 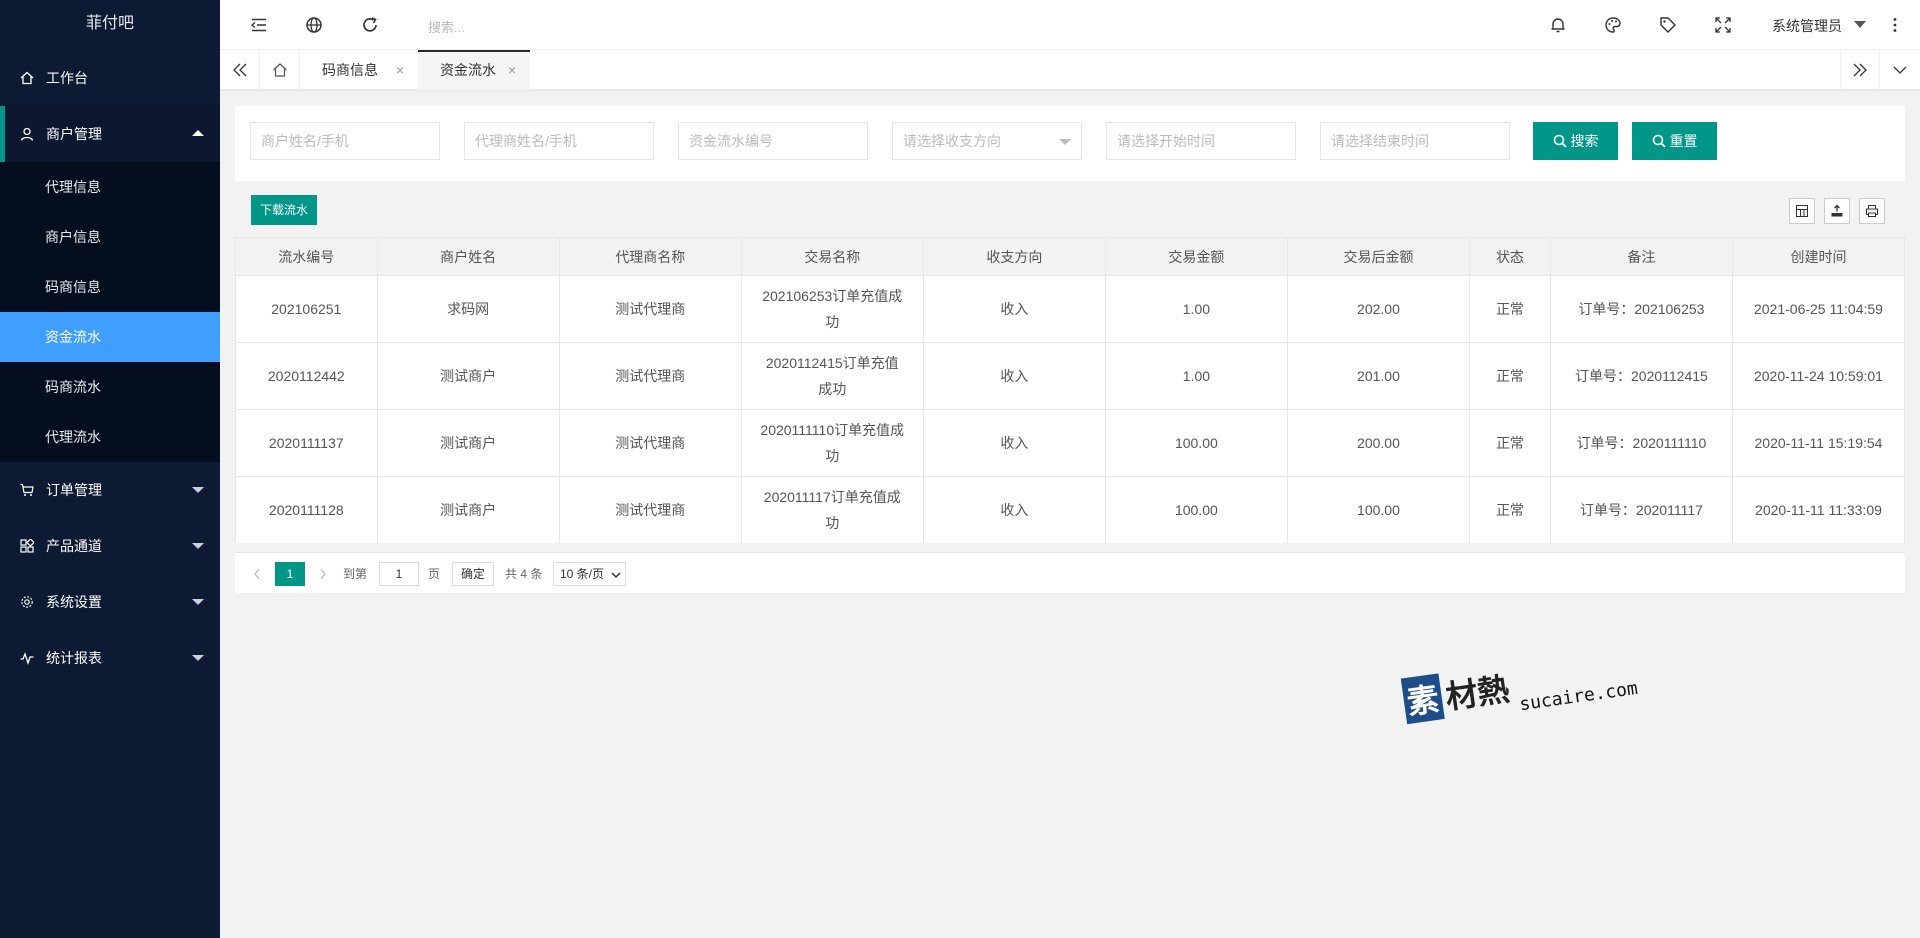 I want to click on sidebar-item-system-settings: 系统设置, so click(x=110, y=602).